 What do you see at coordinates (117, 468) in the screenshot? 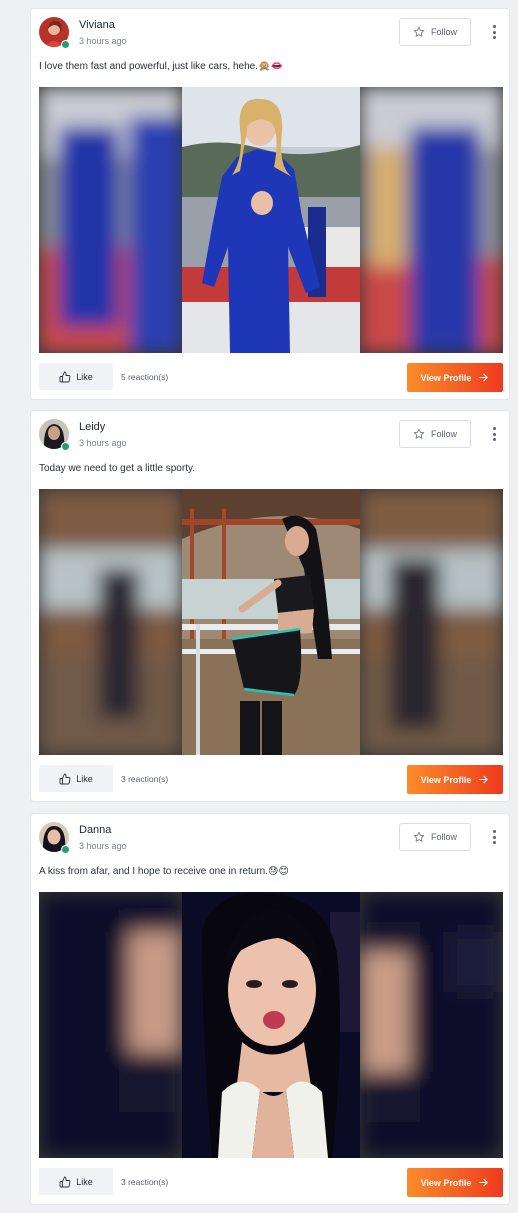
I see `post-caption: Today we need to get a little sporty.` at bounding box center [117, 468].